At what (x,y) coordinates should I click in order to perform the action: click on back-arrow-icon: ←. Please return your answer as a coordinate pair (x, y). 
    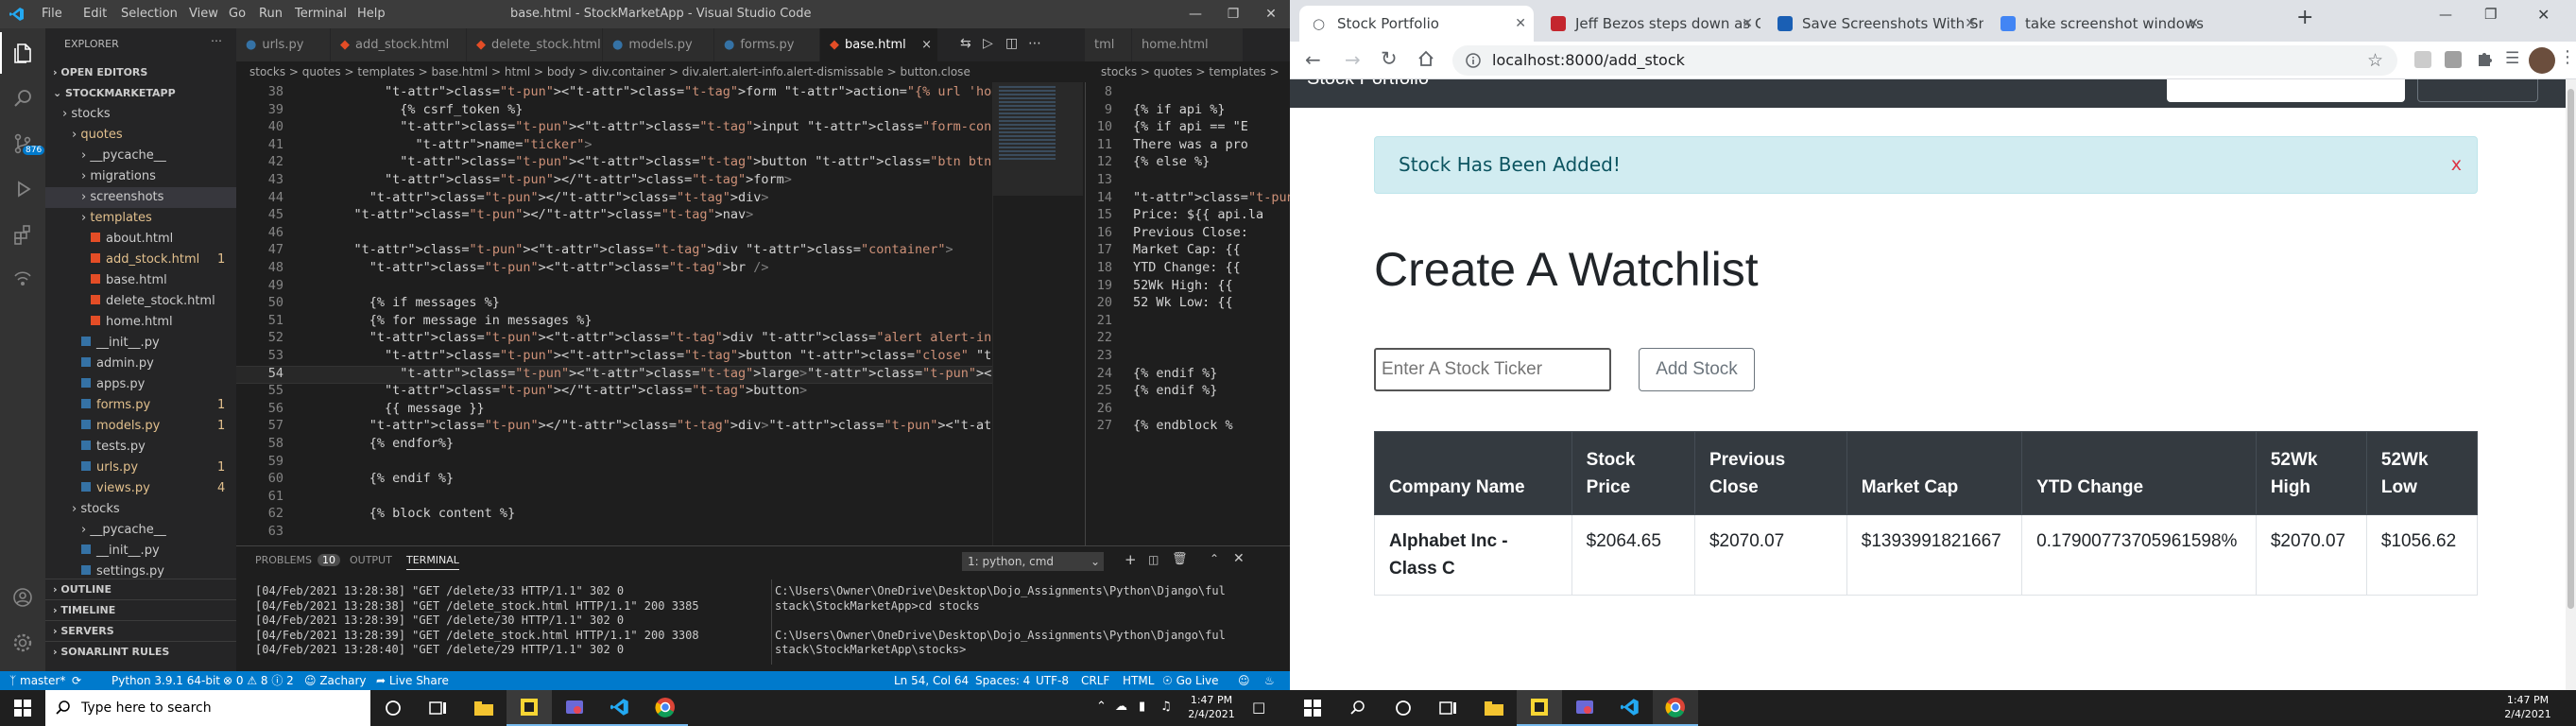
    Looking at the image, I should click on (1313, 59).